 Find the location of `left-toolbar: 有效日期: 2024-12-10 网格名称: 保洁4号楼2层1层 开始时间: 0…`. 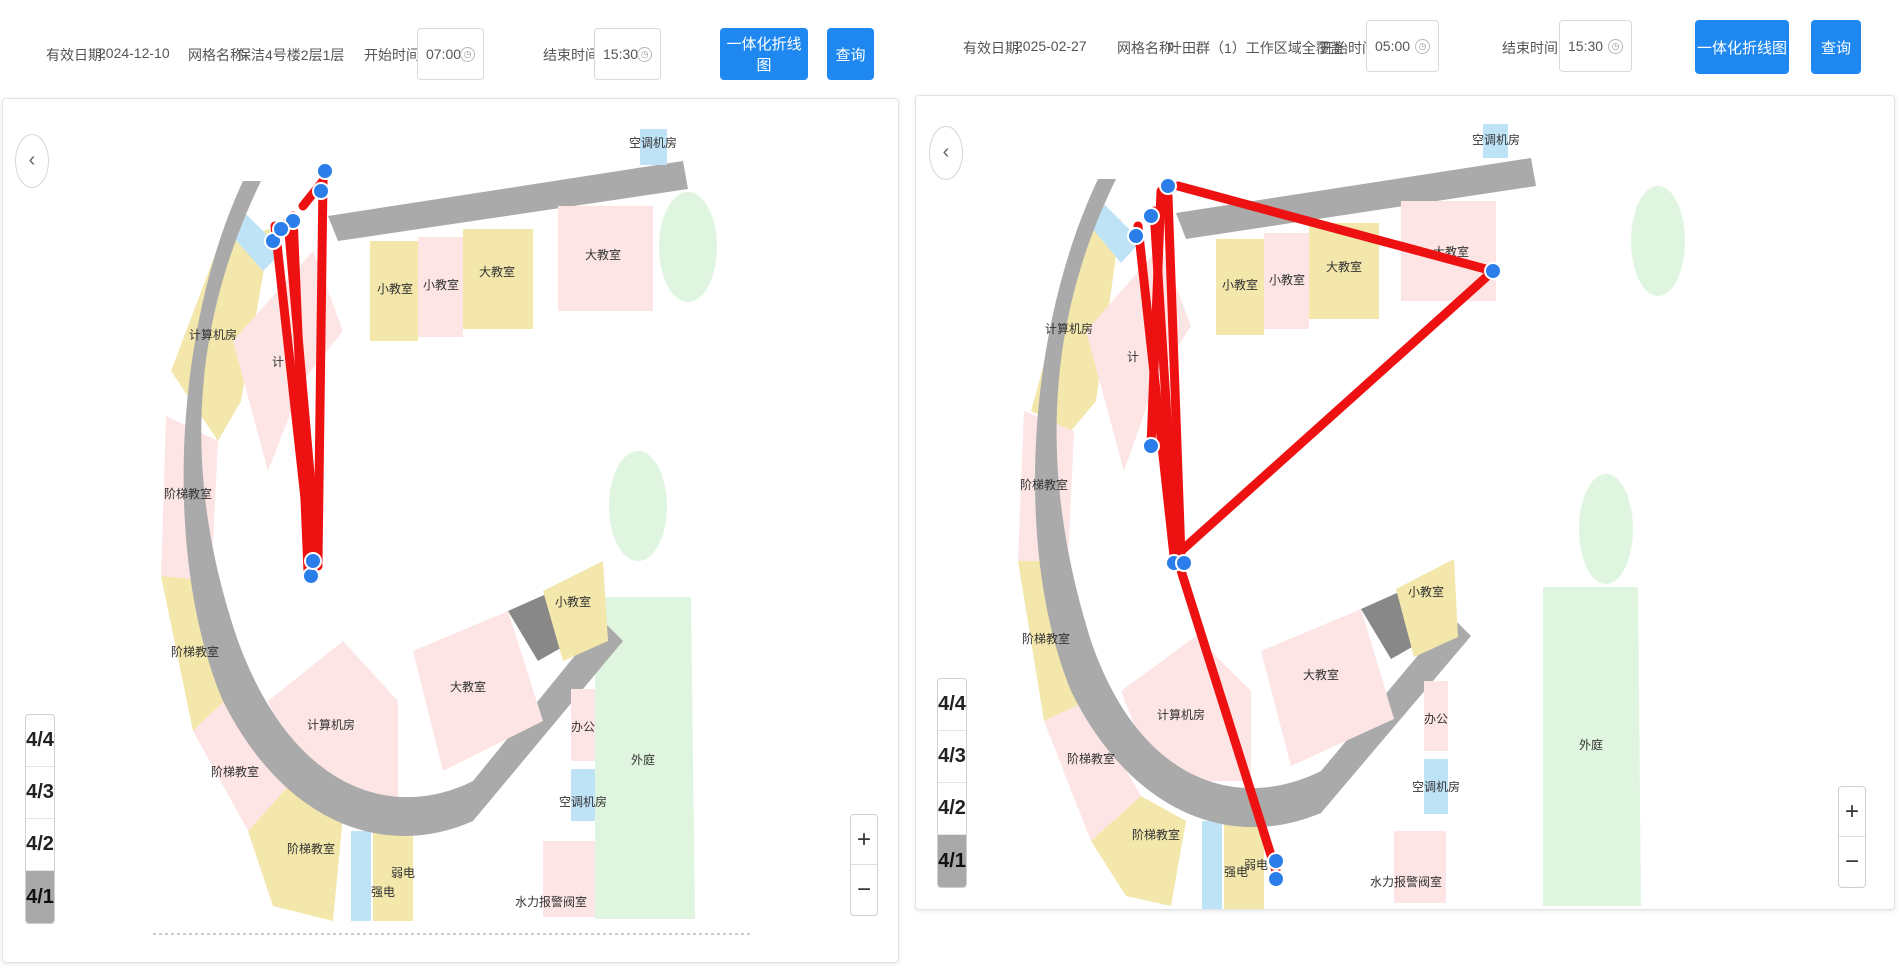

left-toolbar: 有效日期: 2024-12-10 网格名称: 保洁4号楼2层1层 开始时间: 0… is located at coordinates (452, 50).